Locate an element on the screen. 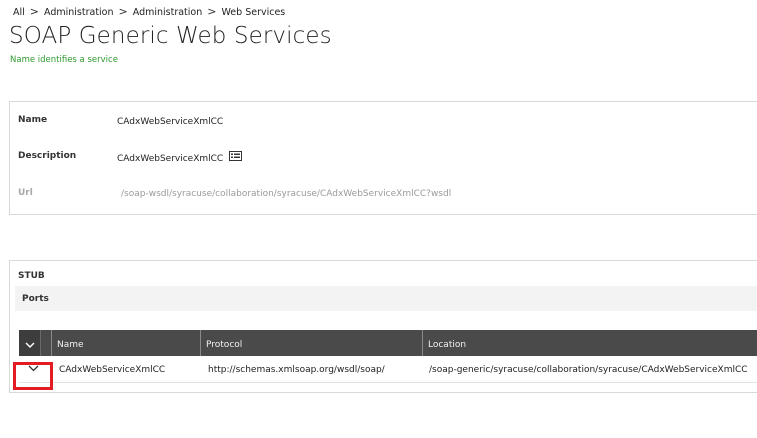 The width and height of the screenshot is (757, 438). stub-section-title: STUB is located at coordinates (31, 276).